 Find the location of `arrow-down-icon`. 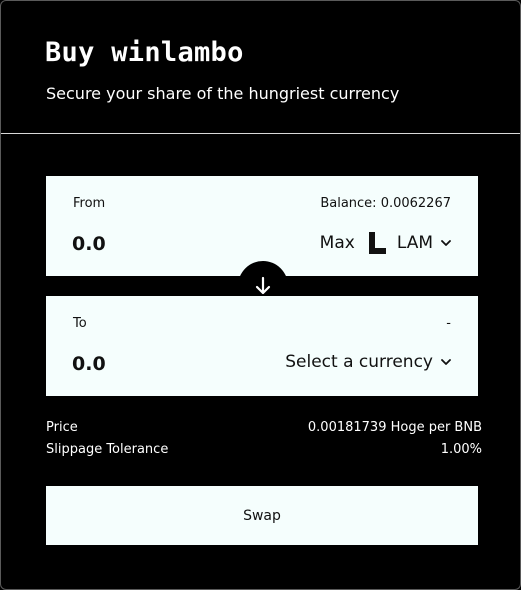

arrow-down-icon is located at coordinates (263, 285).